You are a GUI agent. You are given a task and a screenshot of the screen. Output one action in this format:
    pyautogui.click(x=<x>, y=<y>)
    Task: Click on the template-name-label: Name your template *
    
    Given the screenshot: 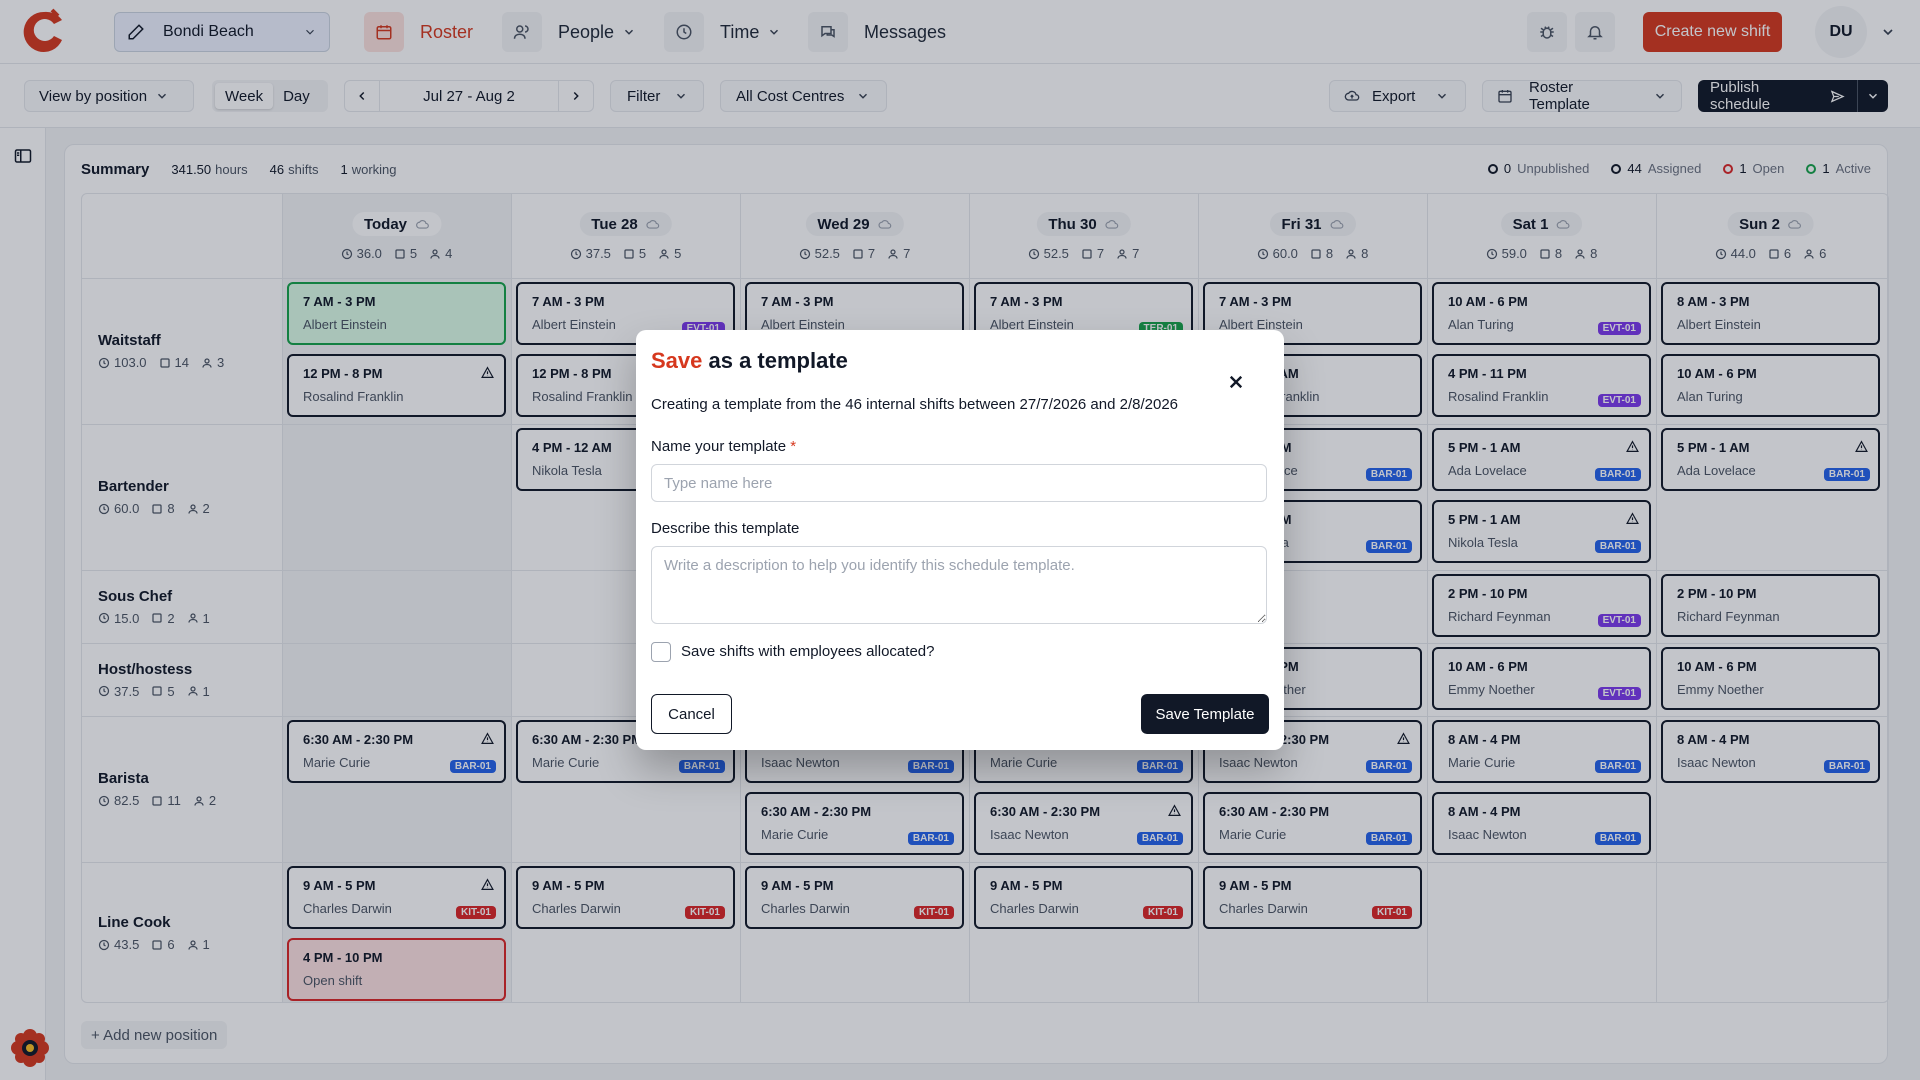 What is the action you would take?
    pyautogui.click(x=723, y=446)
    